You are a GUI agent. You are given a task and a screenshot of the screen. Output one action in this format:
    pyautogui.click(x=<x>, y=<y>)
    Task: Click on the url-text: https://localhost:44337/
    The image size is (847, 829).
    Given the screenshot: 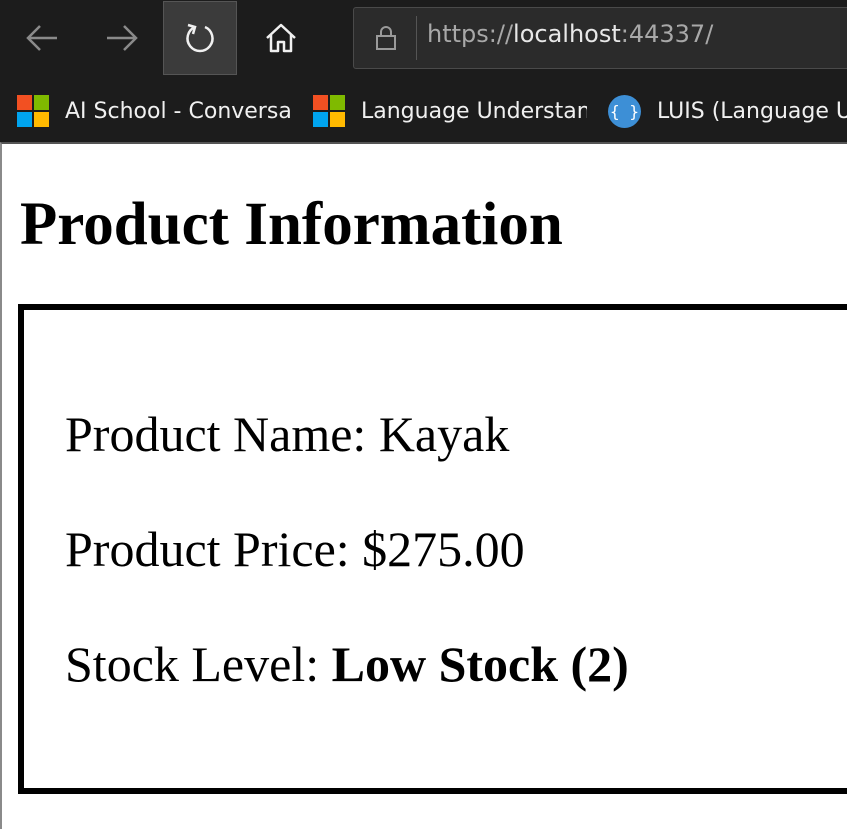 What is the action you would take?
    pyautogui.click(x=570, y=34)
    